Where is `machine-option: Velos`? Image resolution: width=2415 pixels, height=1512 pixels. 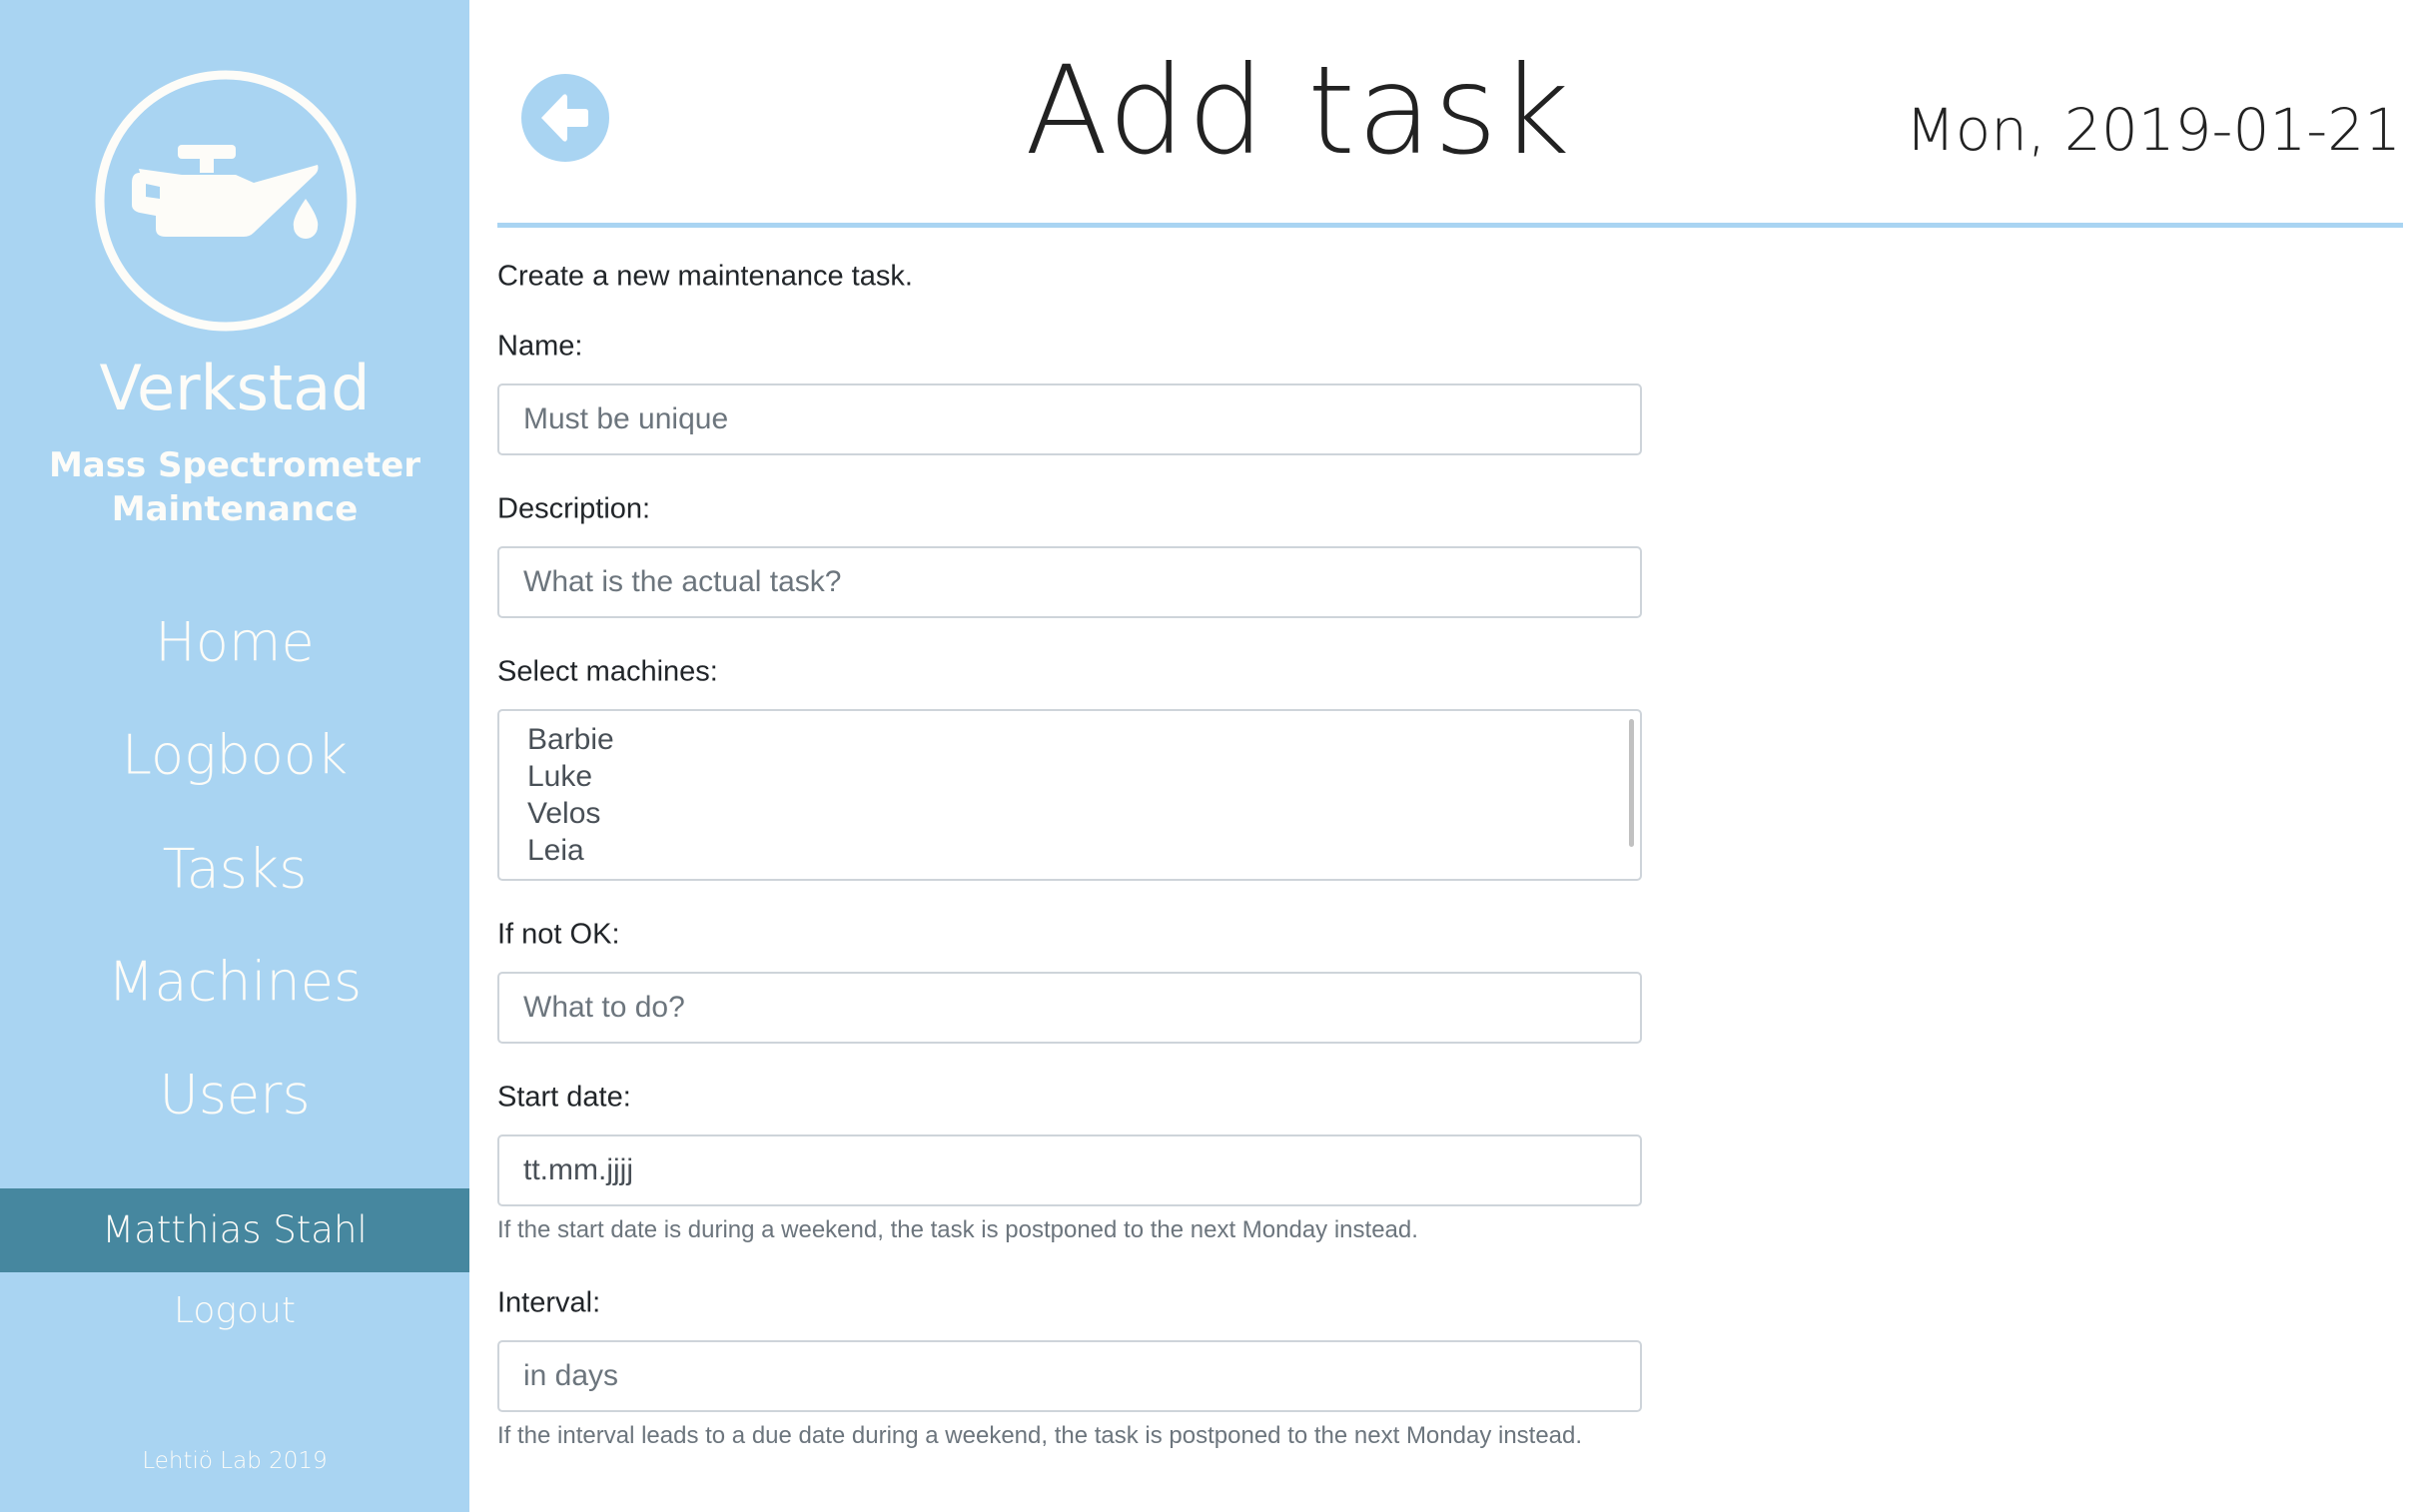 machine-option: Velos is located at coordinates (1084, 813).